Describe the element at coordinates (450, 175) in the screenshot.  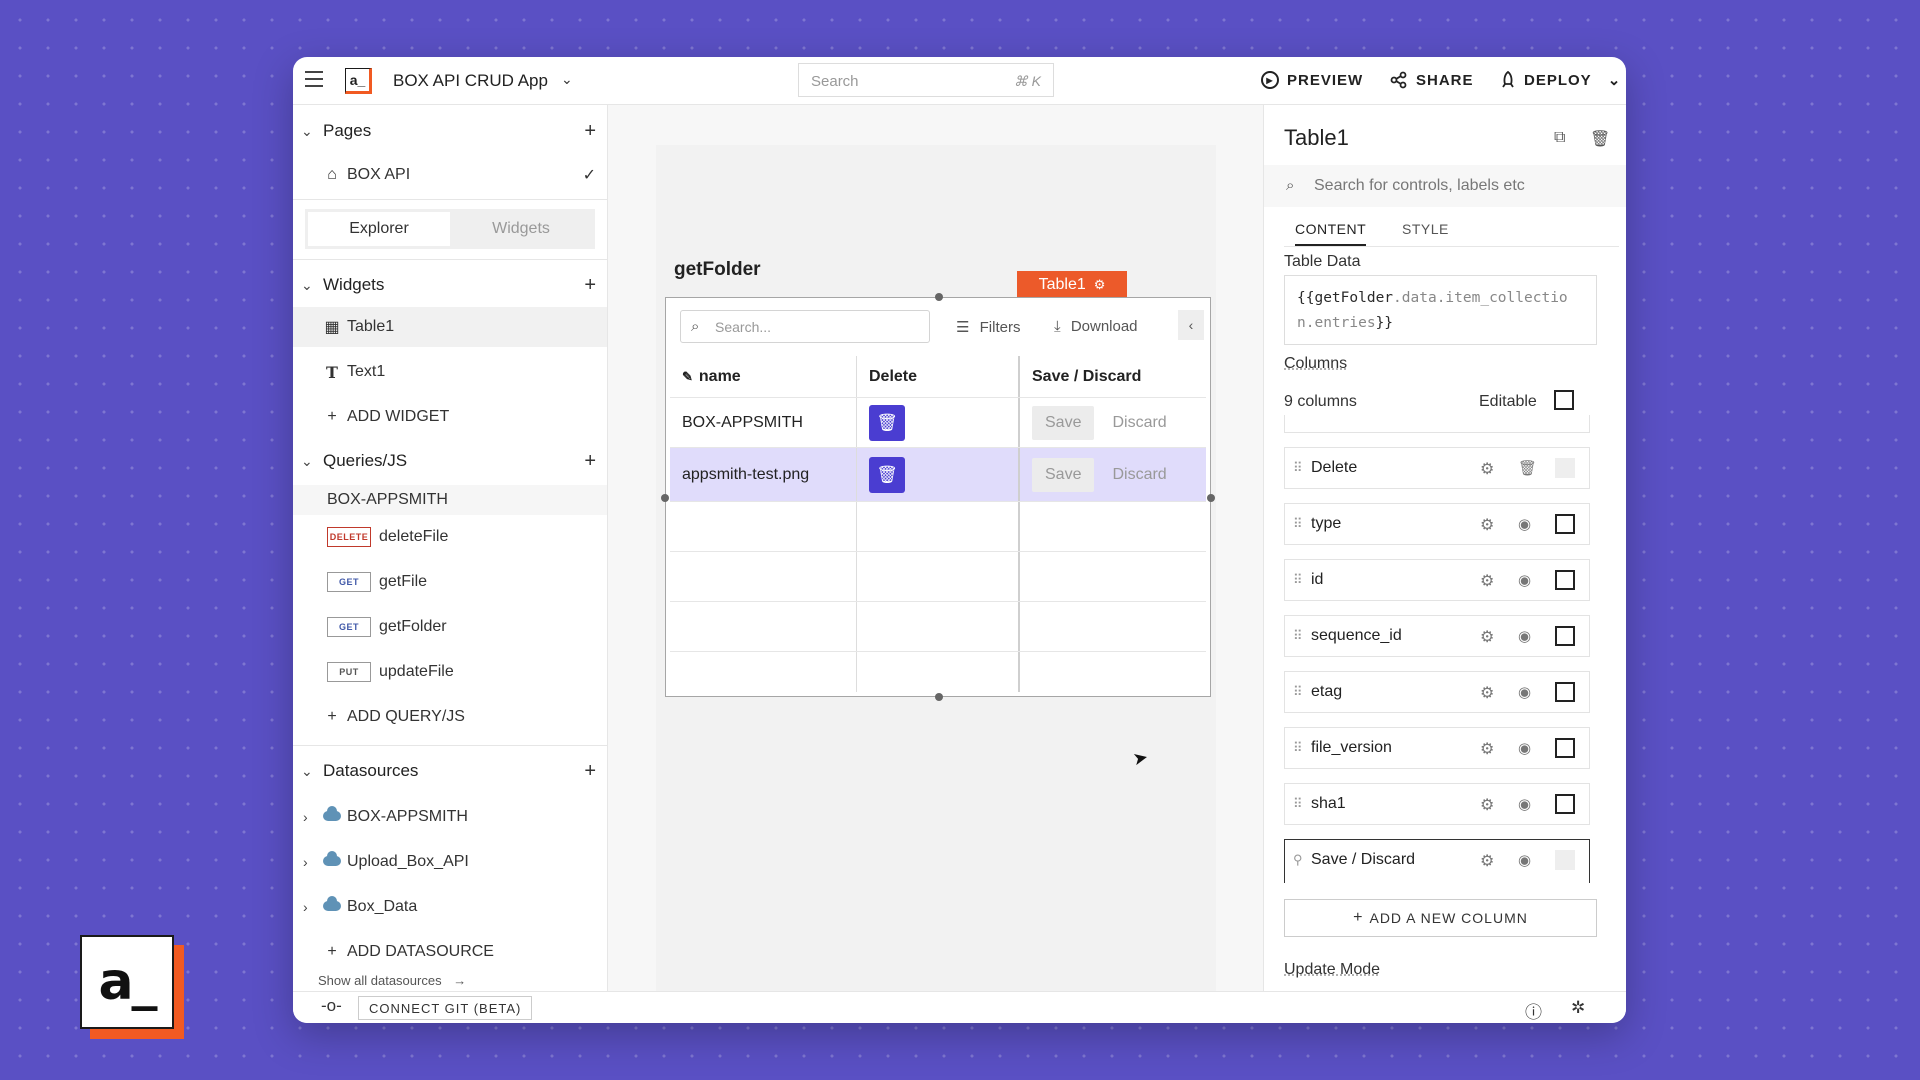
I see `page-item-box-api: ⌂ BOX API ✓` at that location.